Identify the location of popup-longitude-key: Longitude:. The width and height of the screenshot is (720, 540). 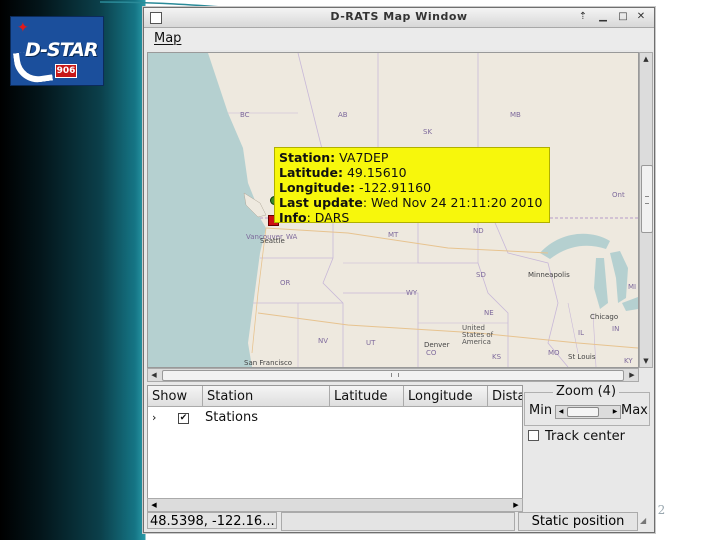
(317, 187).